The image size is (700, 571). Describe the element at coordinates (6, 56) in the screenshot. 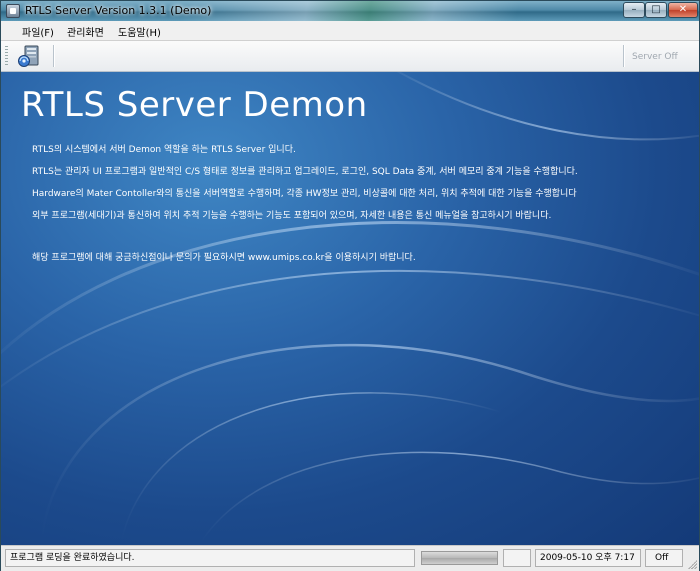

I see `toolbar-grip` at that location.